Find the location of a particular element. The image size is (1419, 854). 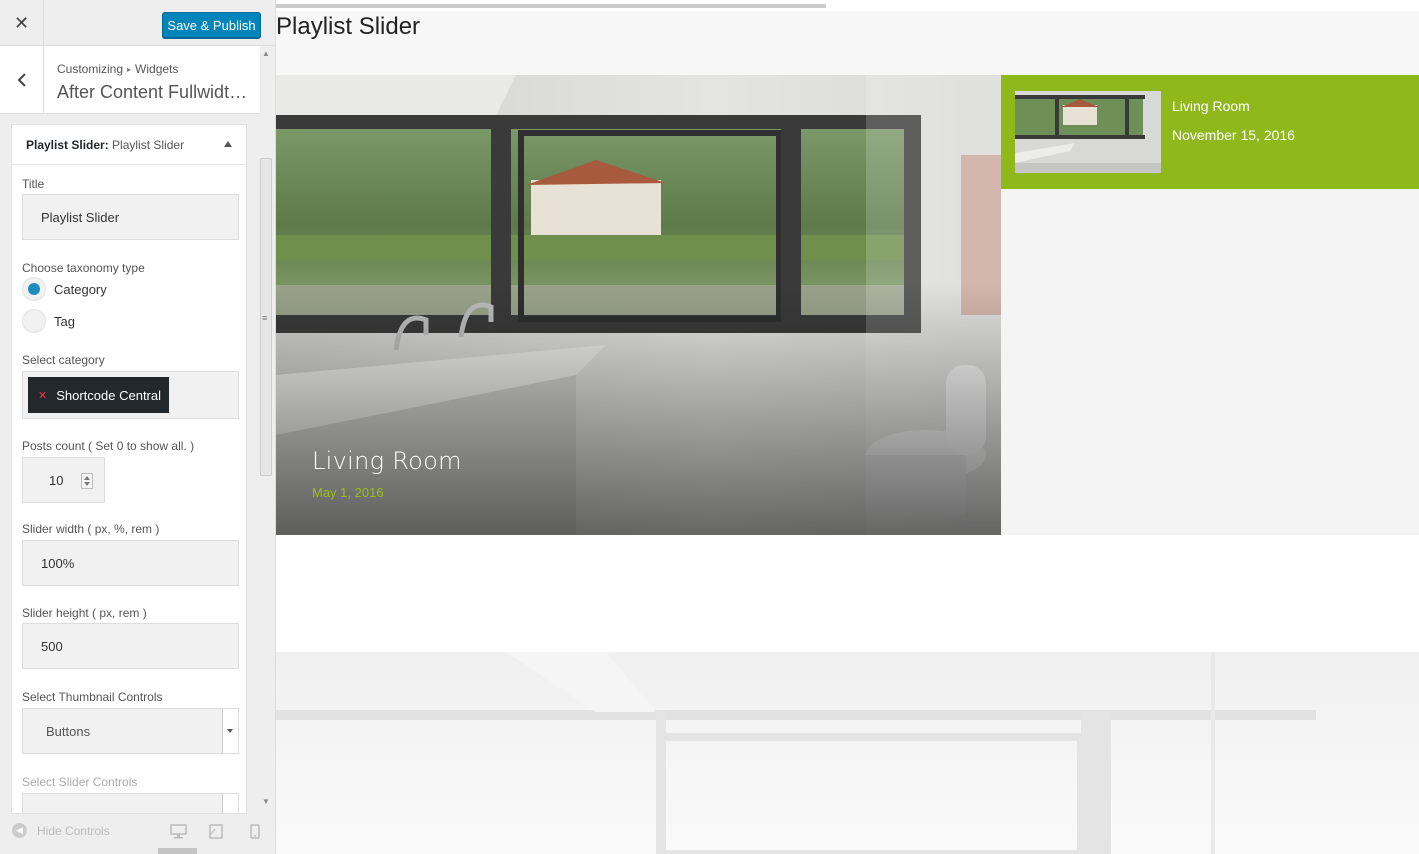

widget-header: Playlist Slider is located at coordinates (129, 145).